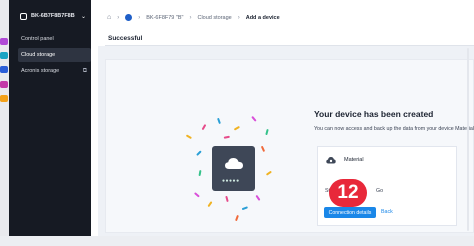 Image resolution: width=474 pixels, height=246 pixels. Describe the element at coordinates (289, 39) in the screenshot. I see `page-banner: Successful` at that location.